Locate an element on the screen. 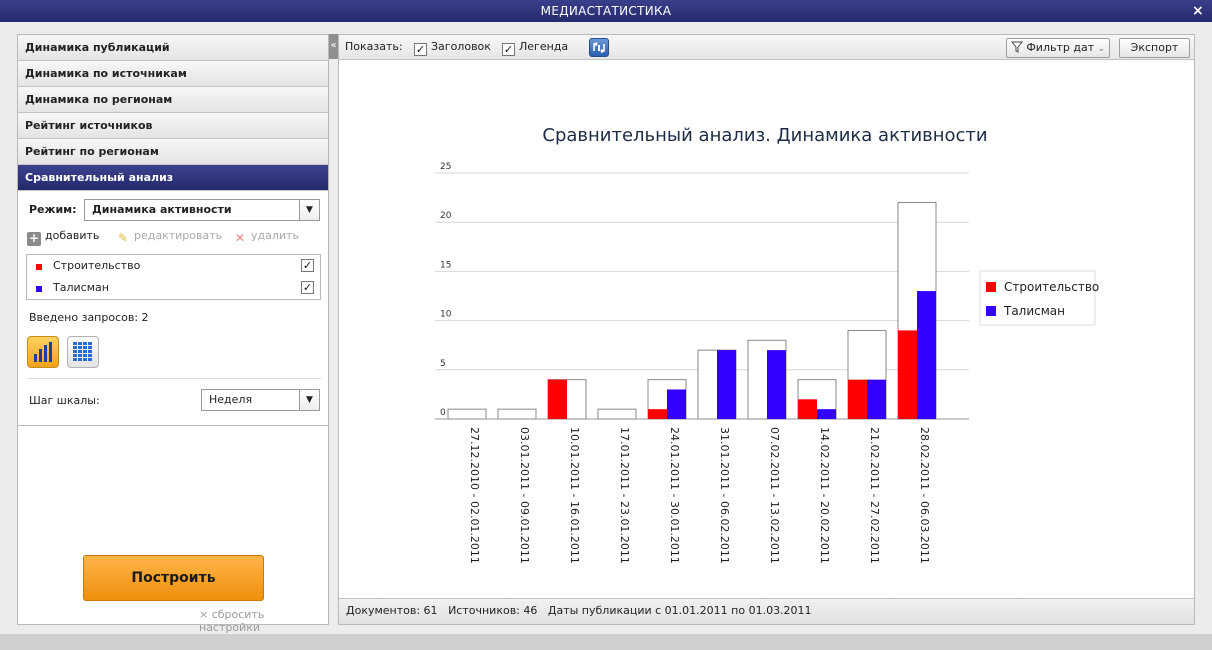 Image resolution: width=1212 pixels, height=650 pixels. documents-count: Документов: 61 is located at coordinates (392, 610).